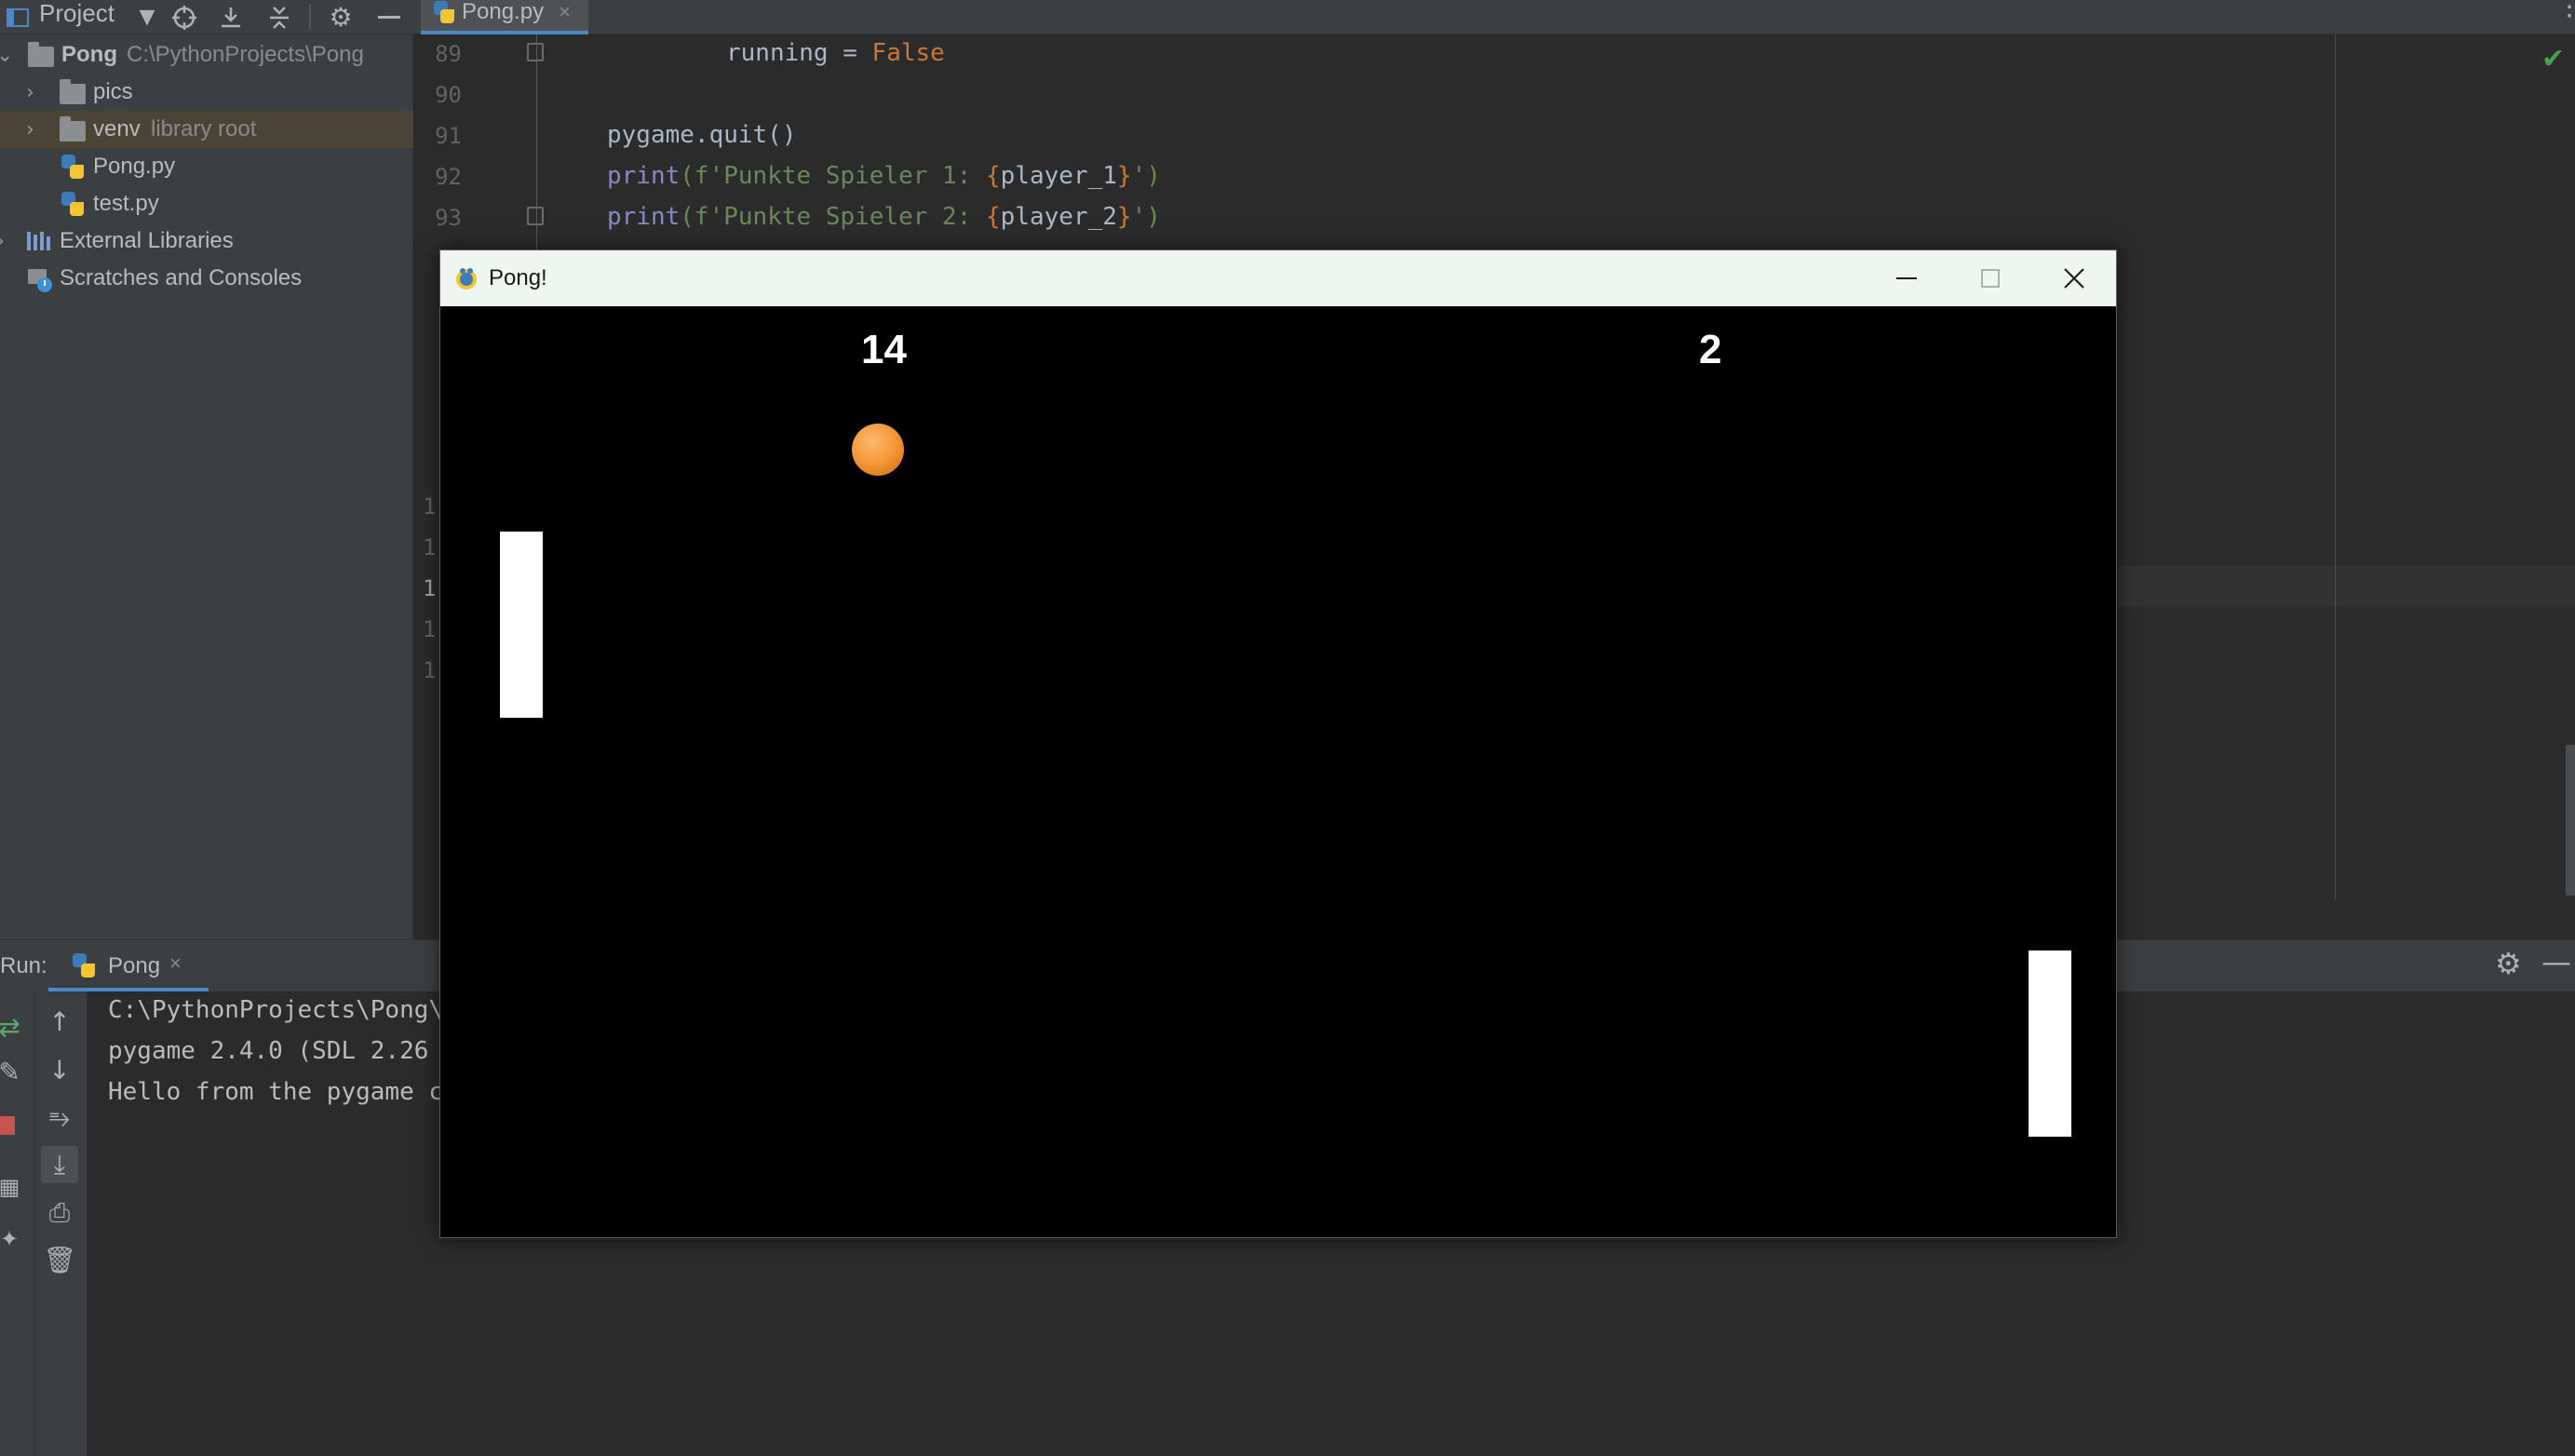 Image resolution: width=2575 pixels, height=1456 pixels. I want to click on tree-item-venv: › venv library root, so click(206, 129).